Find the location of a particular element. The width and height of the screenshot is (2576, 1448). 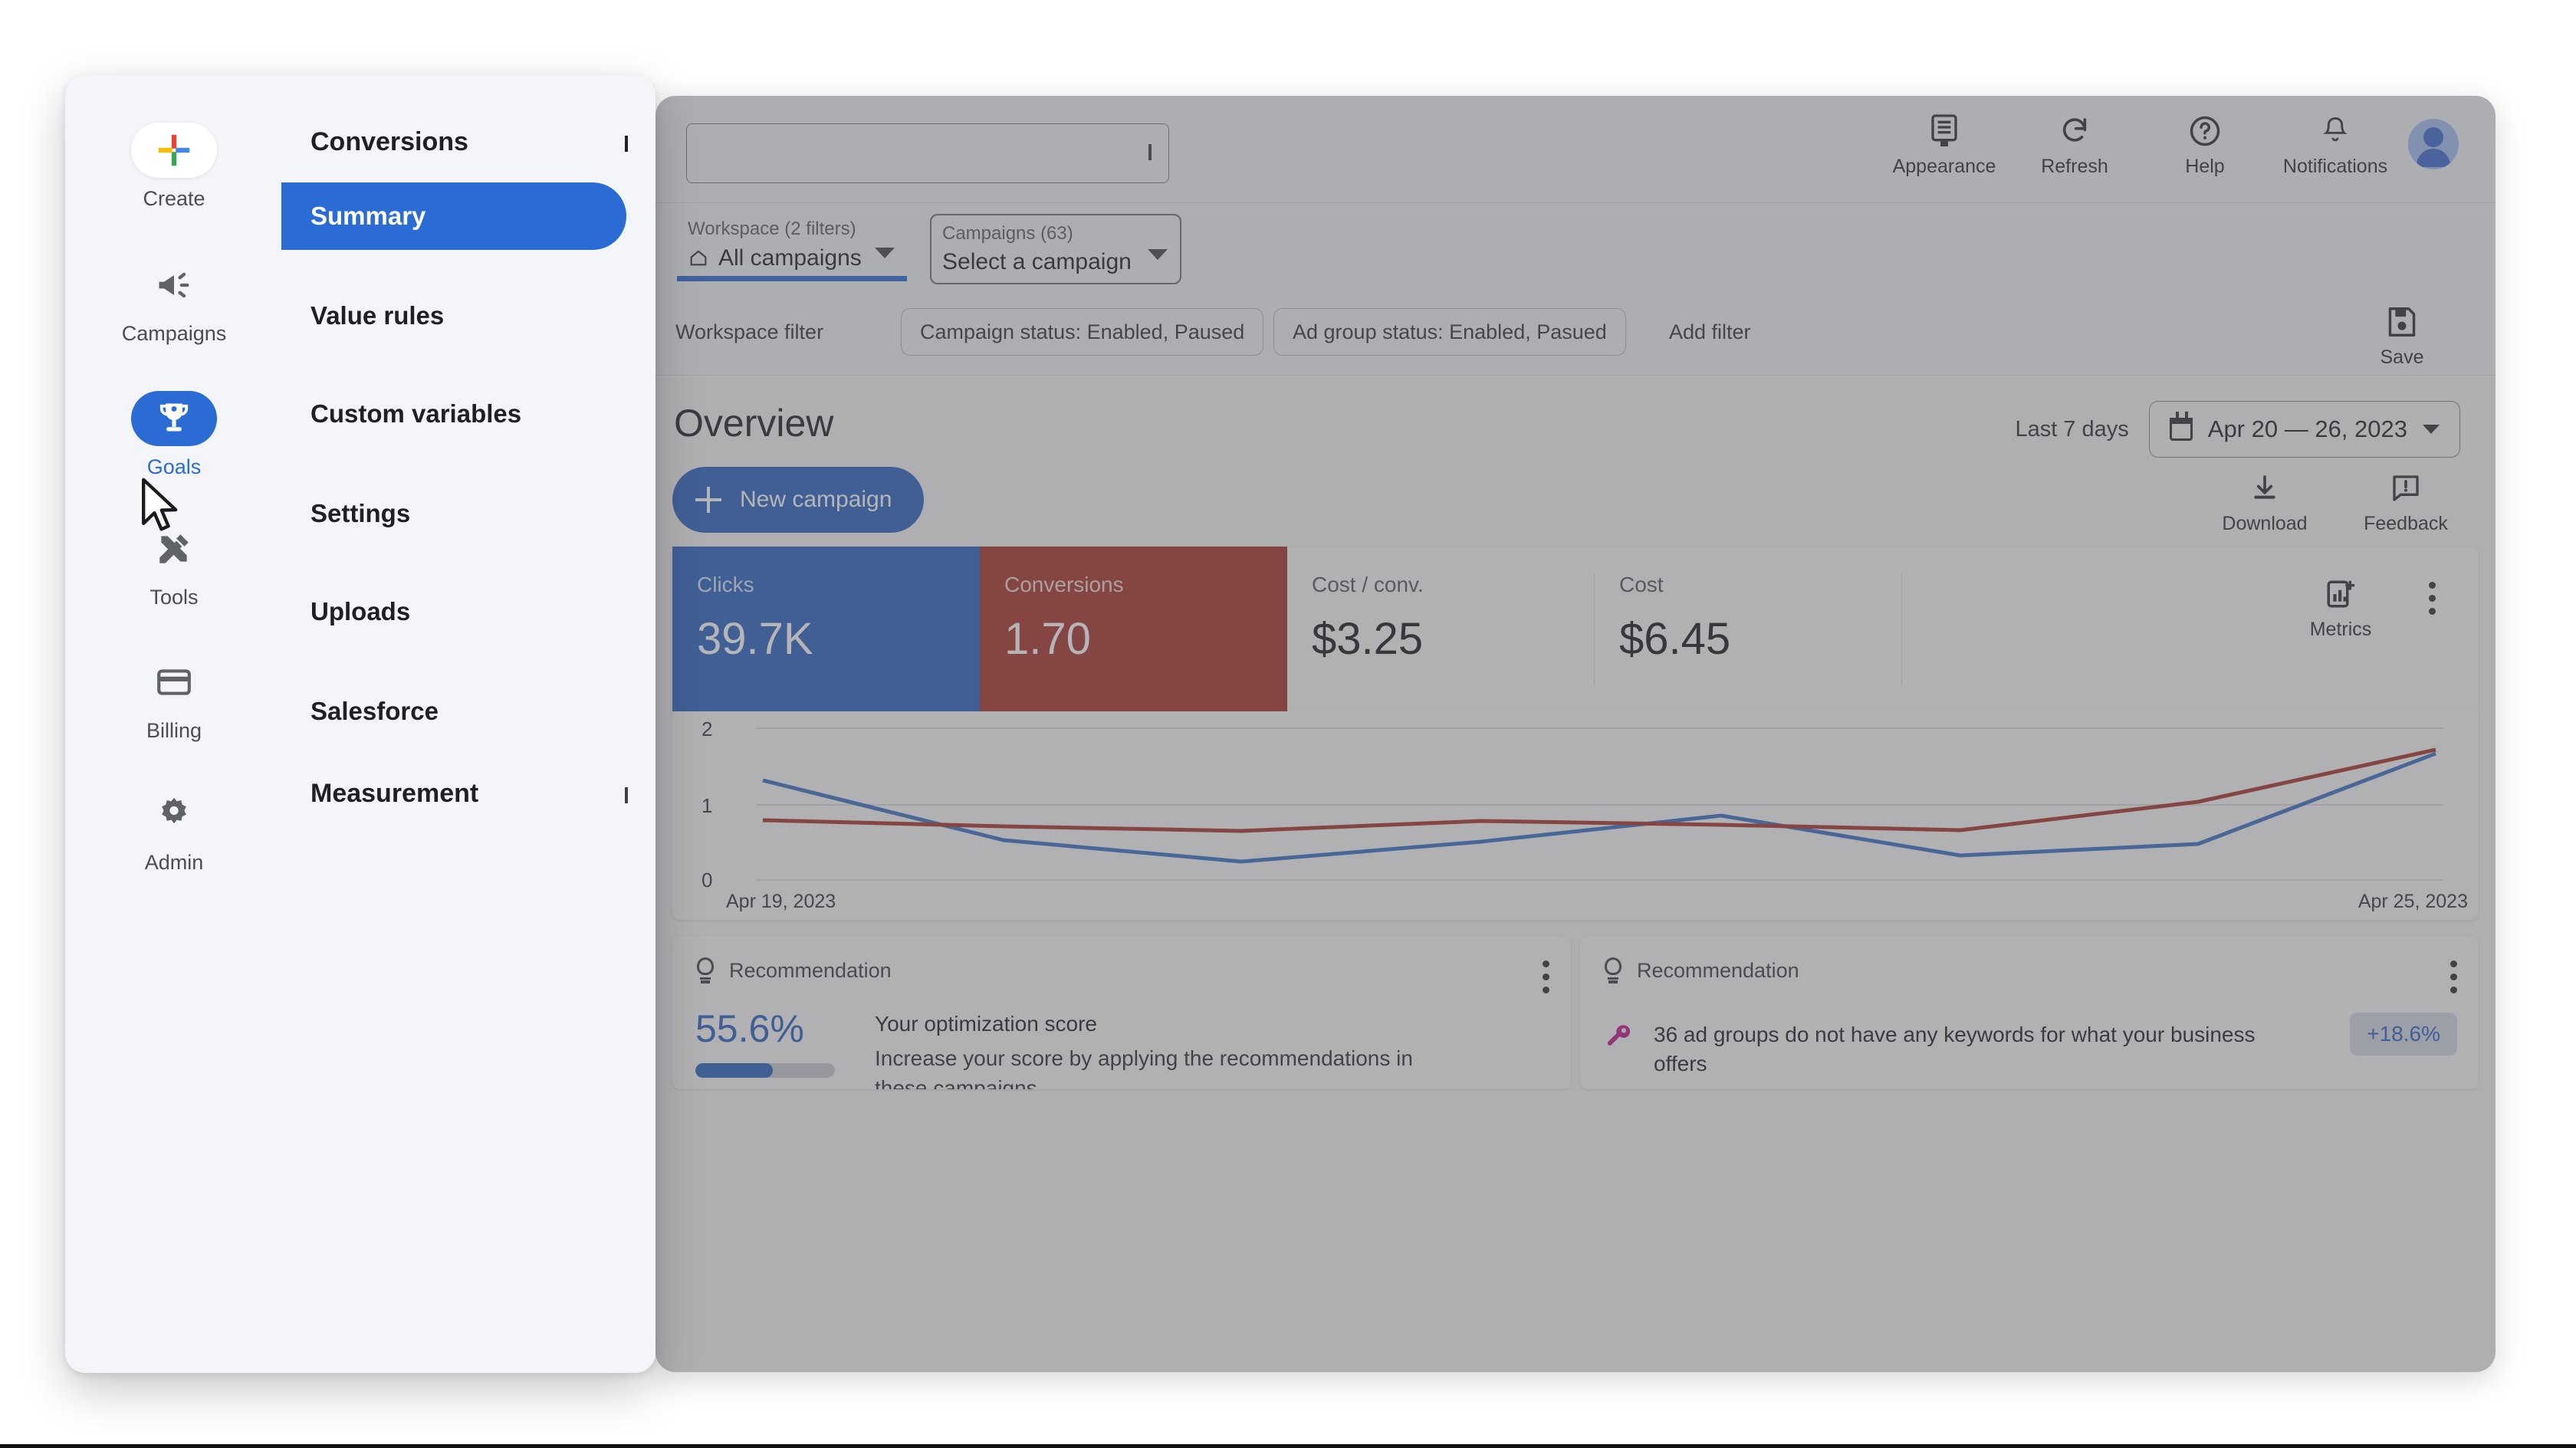

refresh-label: Refresh is located at coordinates (2075, 166).